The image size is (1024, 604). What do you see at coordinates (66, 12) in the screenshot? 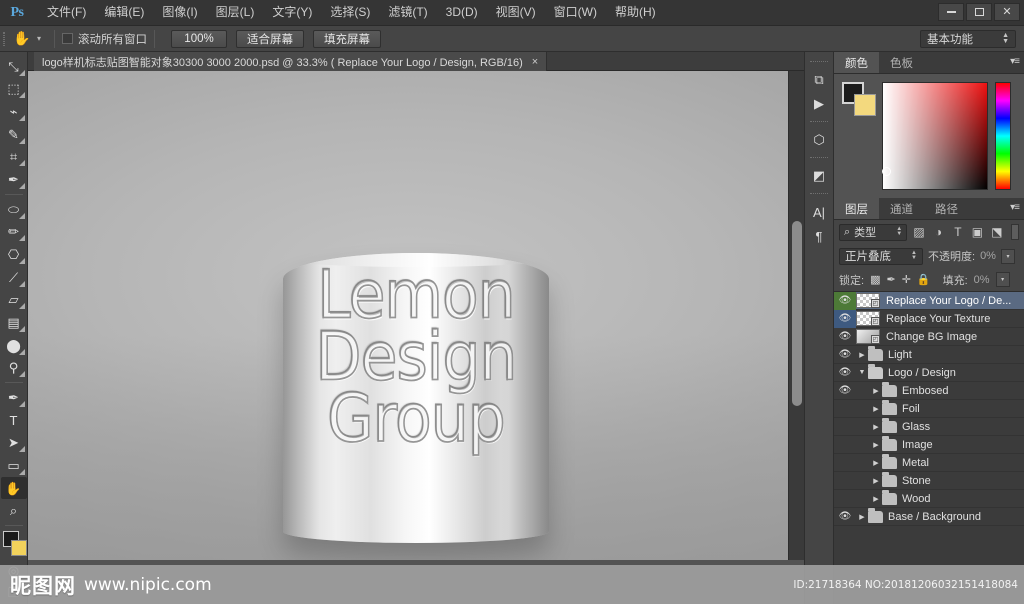
I see `menu-file: 文件(F)` at bounding box center [66, 12].